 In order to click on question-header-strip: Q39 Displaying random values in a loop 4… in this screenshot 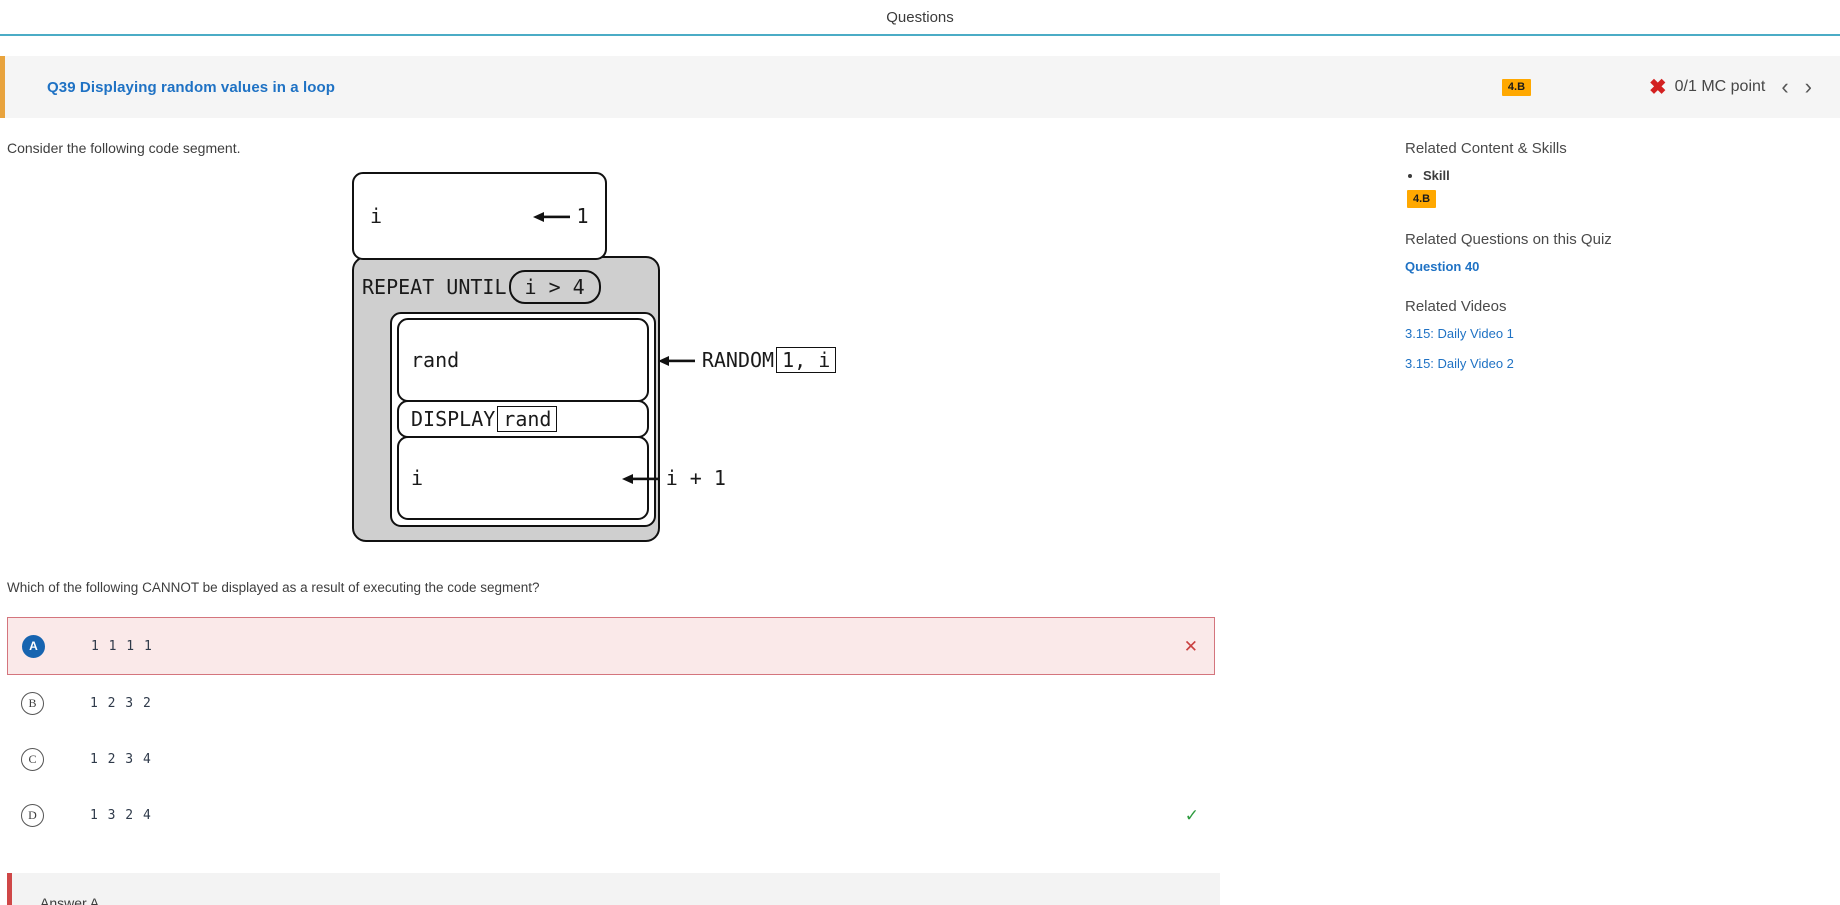, I will do `click(920, 87)`.